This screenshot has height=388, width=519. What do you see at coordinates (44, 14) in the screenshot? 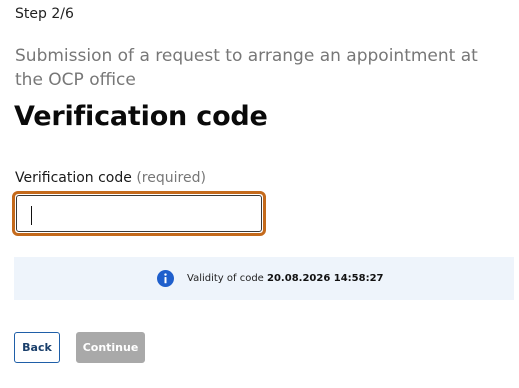
I see `step-indicator: Step 2/6` at bounding box center [44, 14].